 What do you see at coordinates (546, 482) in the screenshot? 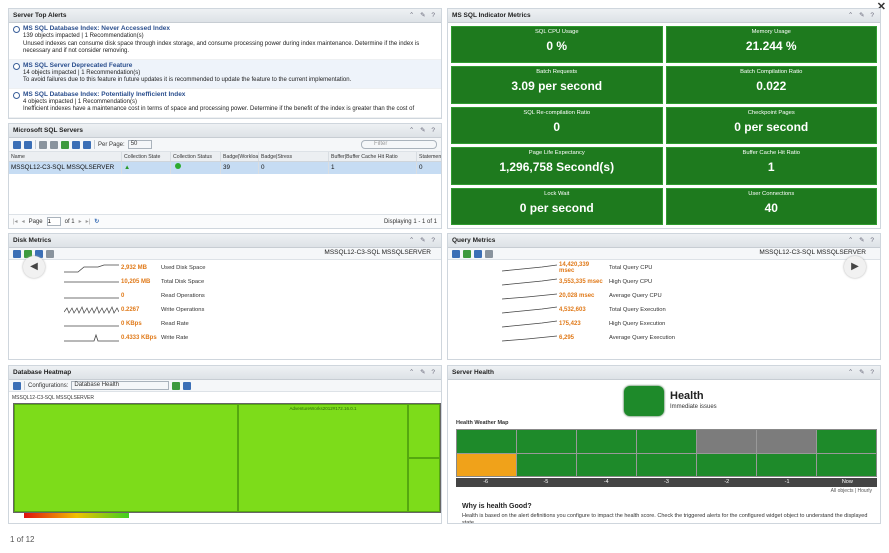
I see `axis-label: -5` at bounding box center [546, 482].